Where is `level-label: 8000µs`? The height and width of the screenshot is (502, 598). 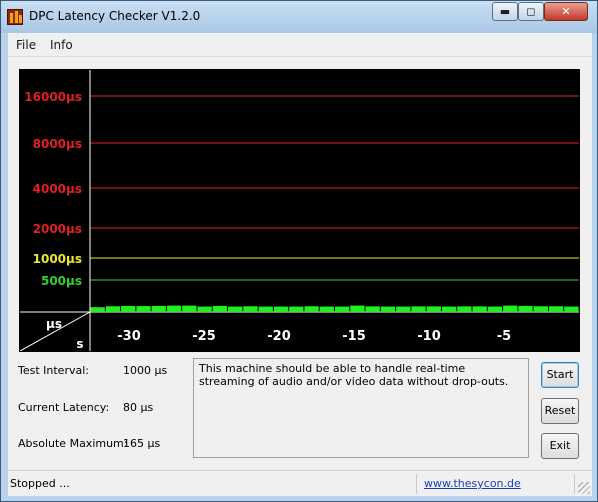
level-label: 8000µs is located at coordinates (57, 144).